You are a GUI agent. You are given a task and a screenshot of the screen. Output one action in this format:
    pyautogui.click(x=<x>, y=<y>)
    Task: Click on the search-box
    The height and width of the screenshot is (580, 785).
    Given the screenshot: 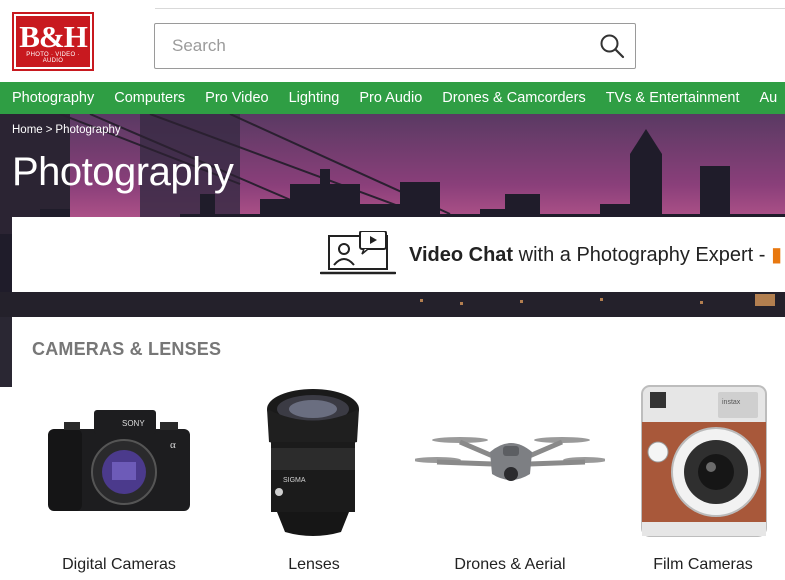 What is the action you would take?
    pyautogui.click(x=395, y=46)
    